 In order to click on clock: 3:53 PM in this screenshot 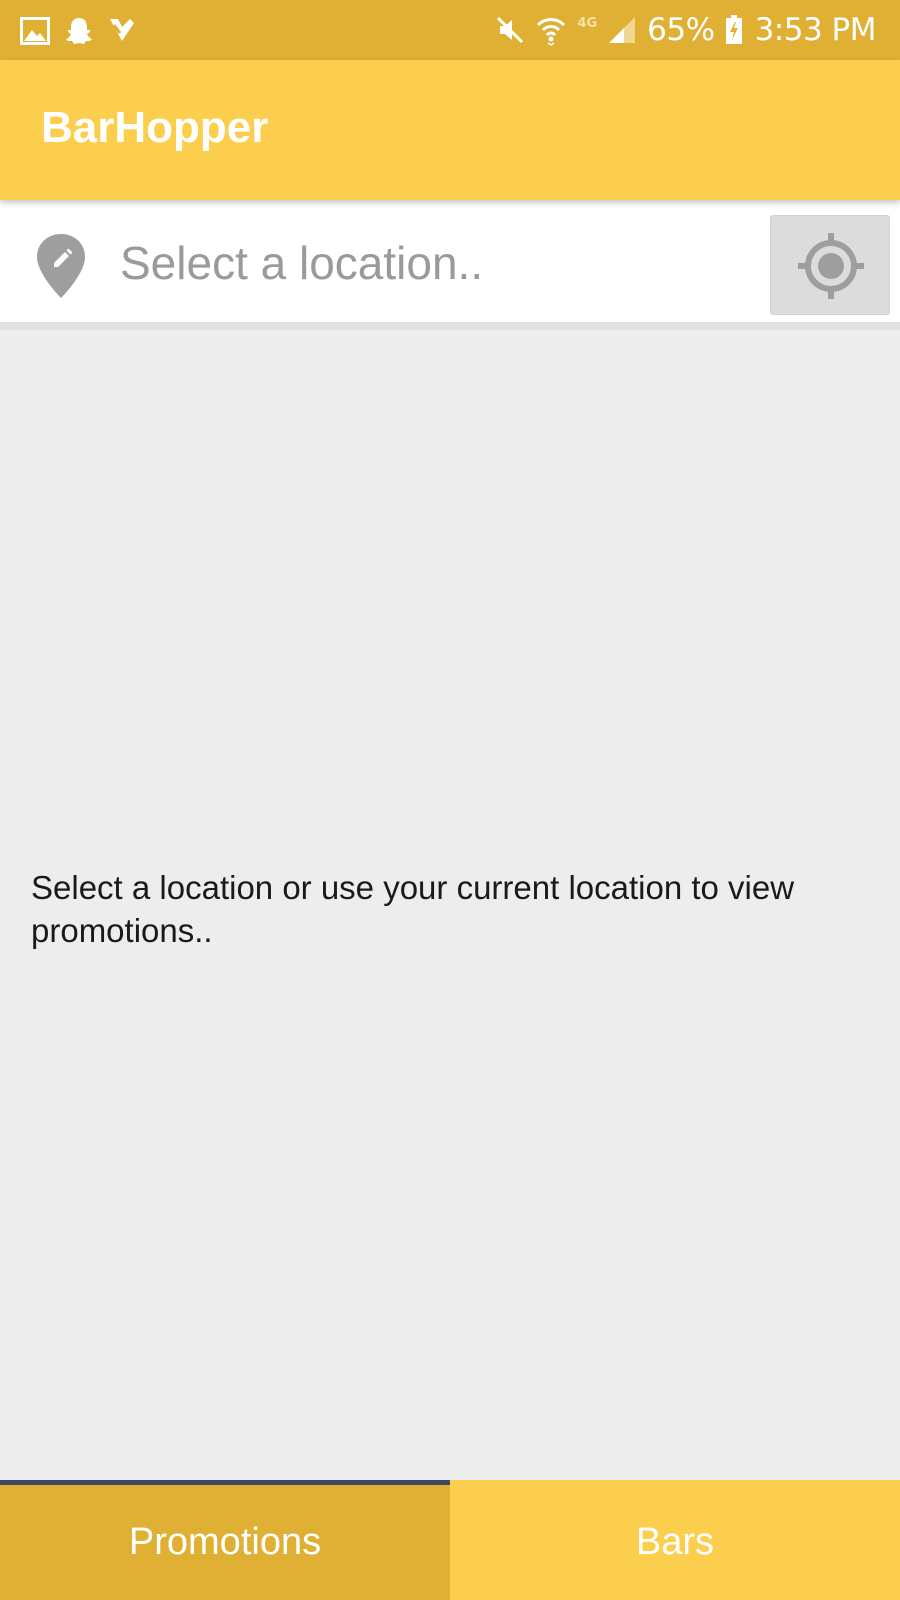, I will do `click(815, 30)`.